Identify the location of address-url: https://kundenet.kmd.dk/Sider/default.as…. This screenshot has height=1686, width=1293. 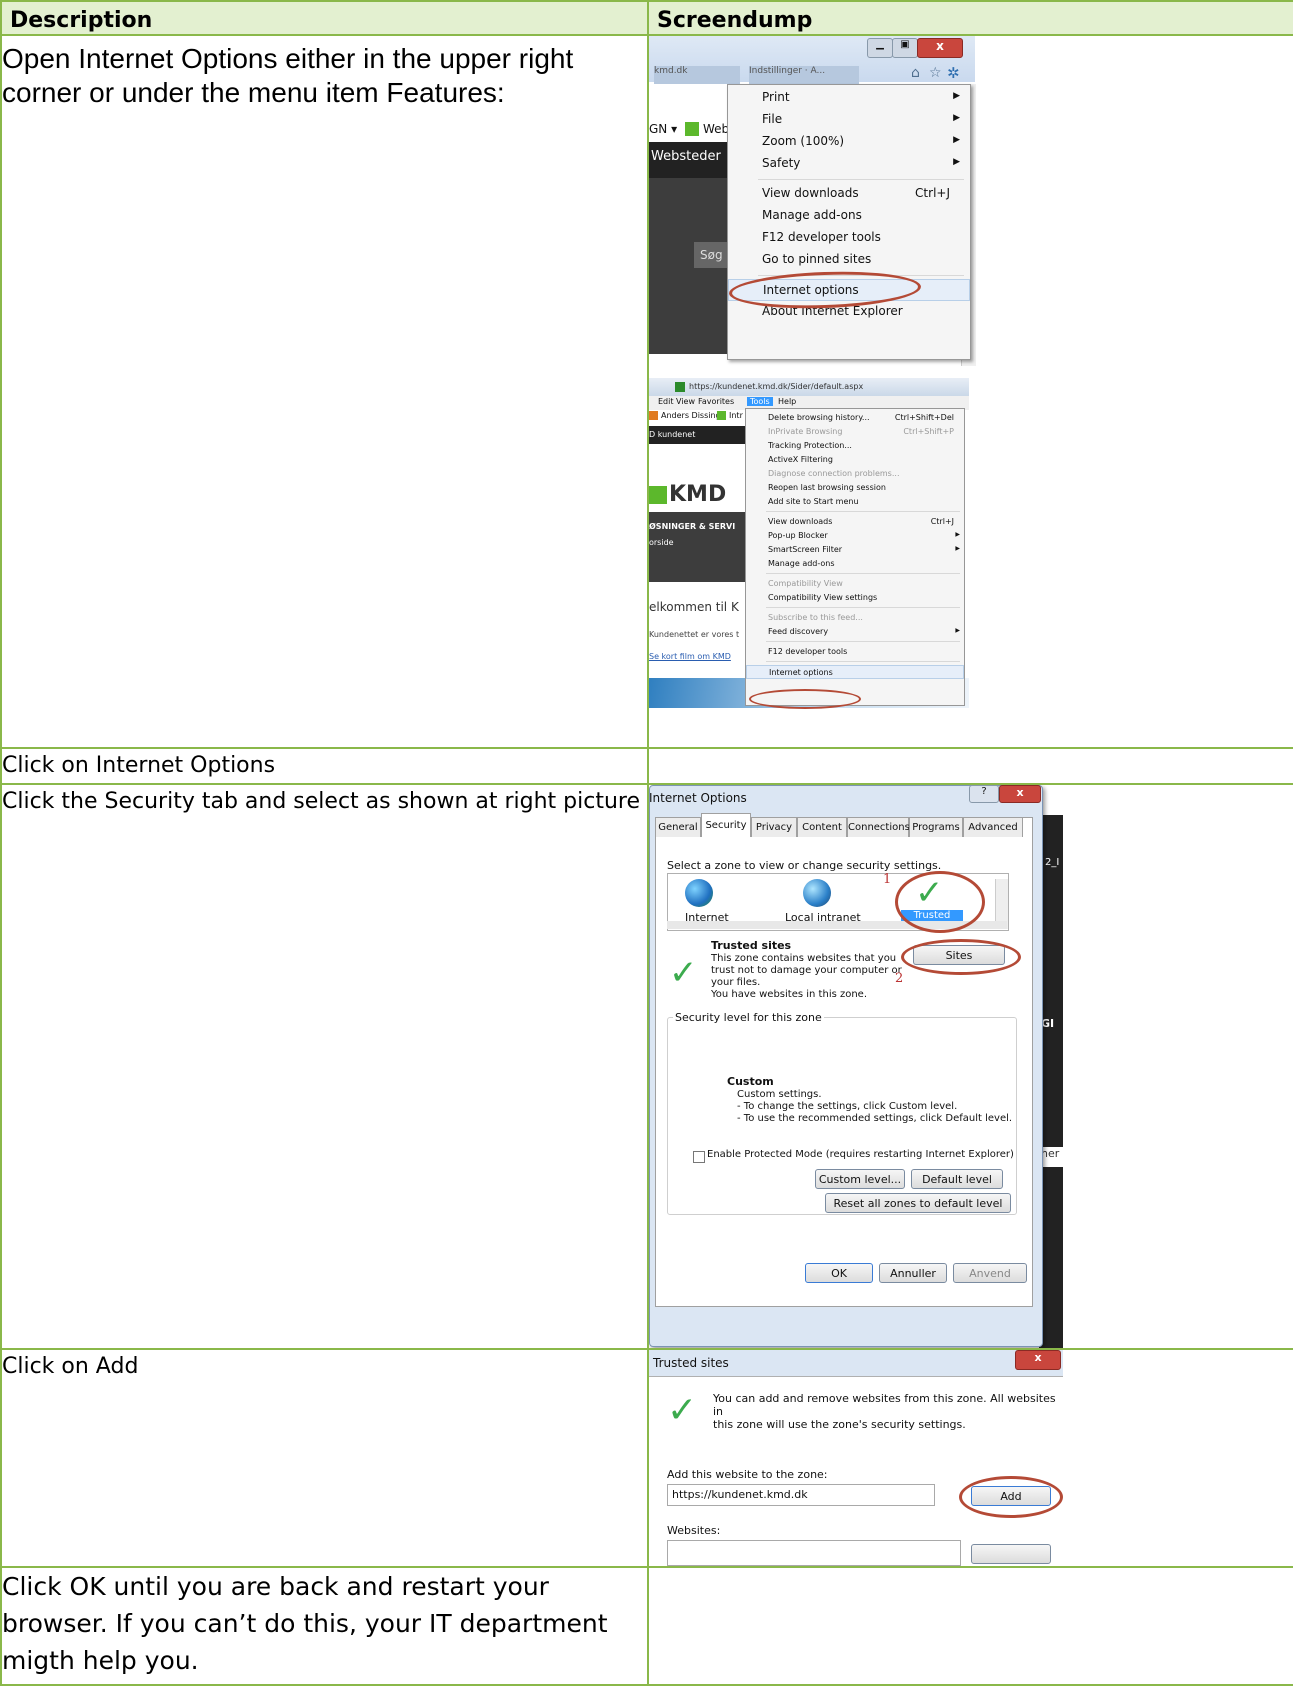
(776, 386).